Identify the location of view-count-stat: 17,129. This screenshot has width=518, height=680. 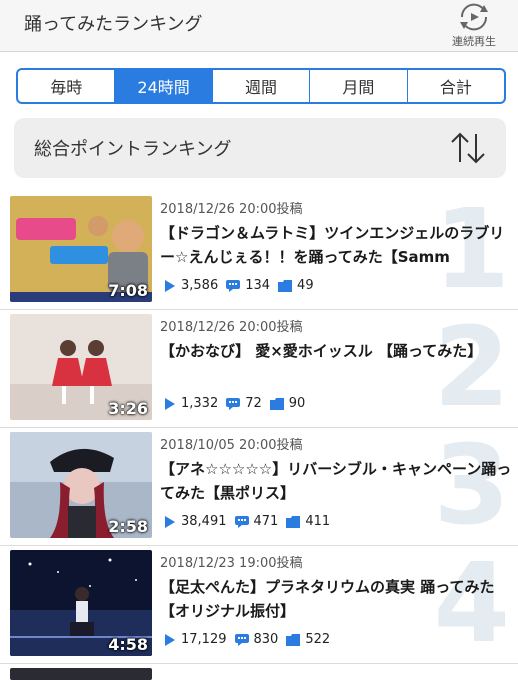
(195, 639).